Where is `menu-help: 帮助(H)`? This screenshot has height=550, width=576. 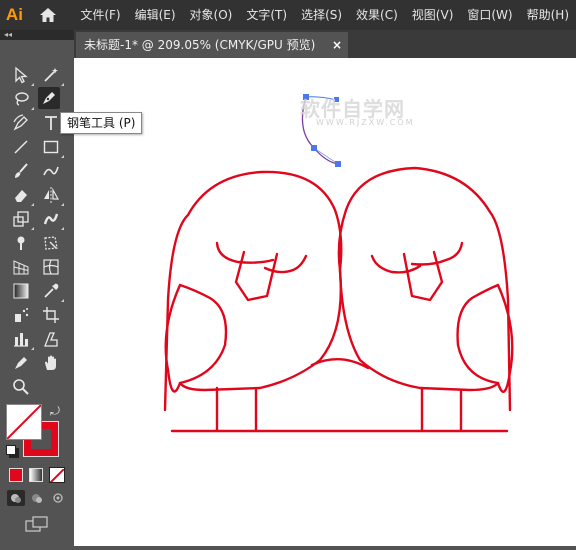 menu-help: 帮助(H) is located at coordinates (548, 15).